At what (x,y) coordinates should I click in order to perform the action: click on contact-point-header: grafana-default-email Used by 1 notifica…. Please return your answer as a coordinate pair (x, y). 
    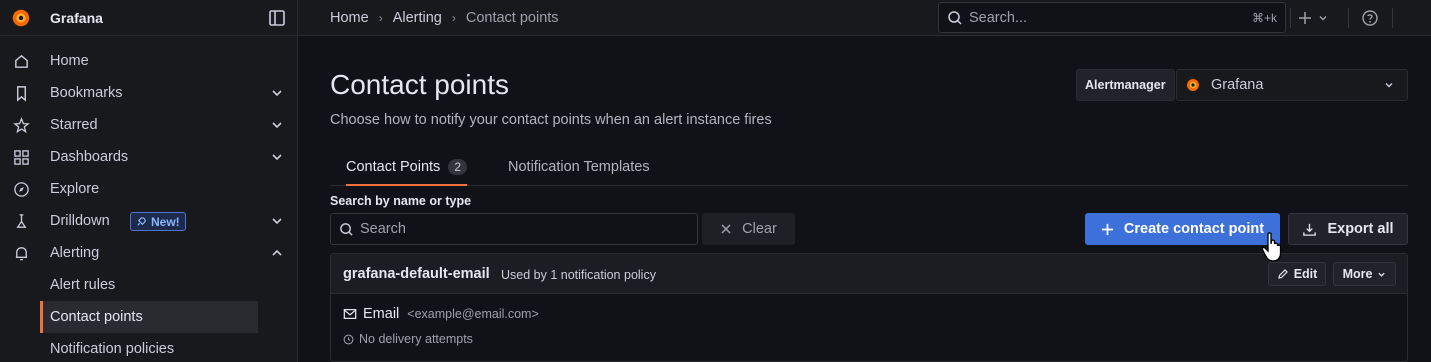
    Looking at the image, I should click on (869, 274).